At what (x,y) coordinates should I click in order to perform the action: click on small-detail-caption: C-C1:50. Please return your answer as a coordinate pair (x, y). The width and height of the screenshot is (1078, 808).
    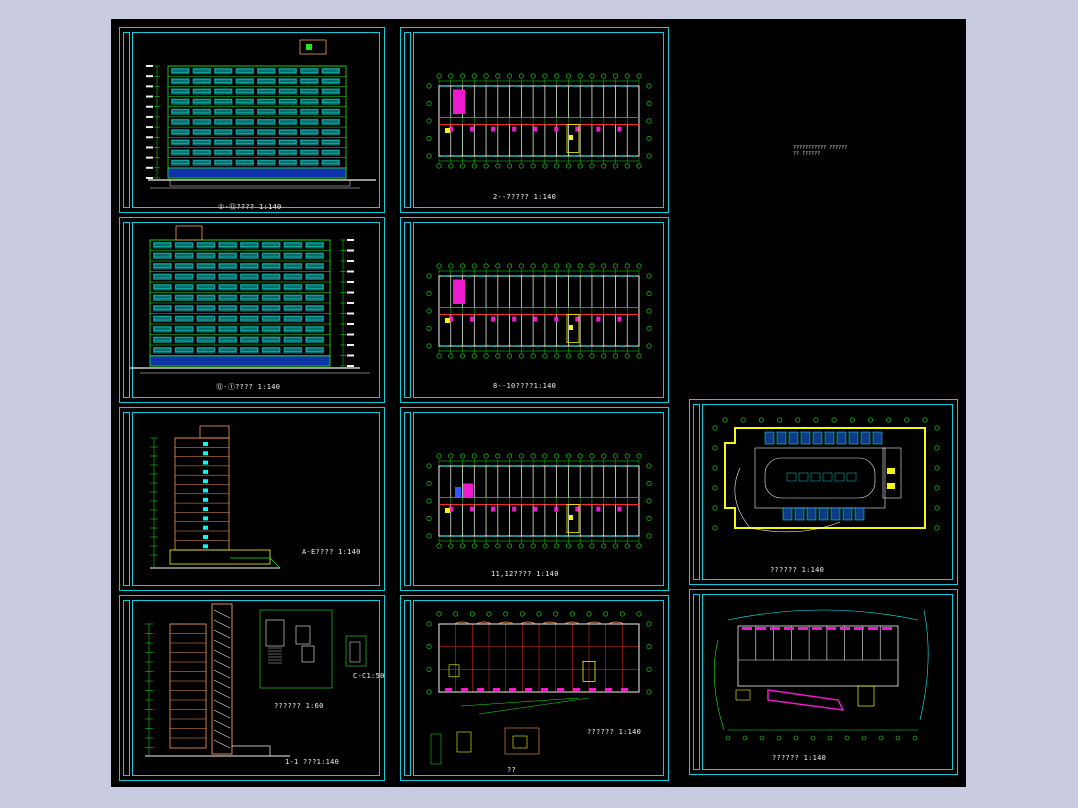
    Looking at the image, I should click on (369, 676).